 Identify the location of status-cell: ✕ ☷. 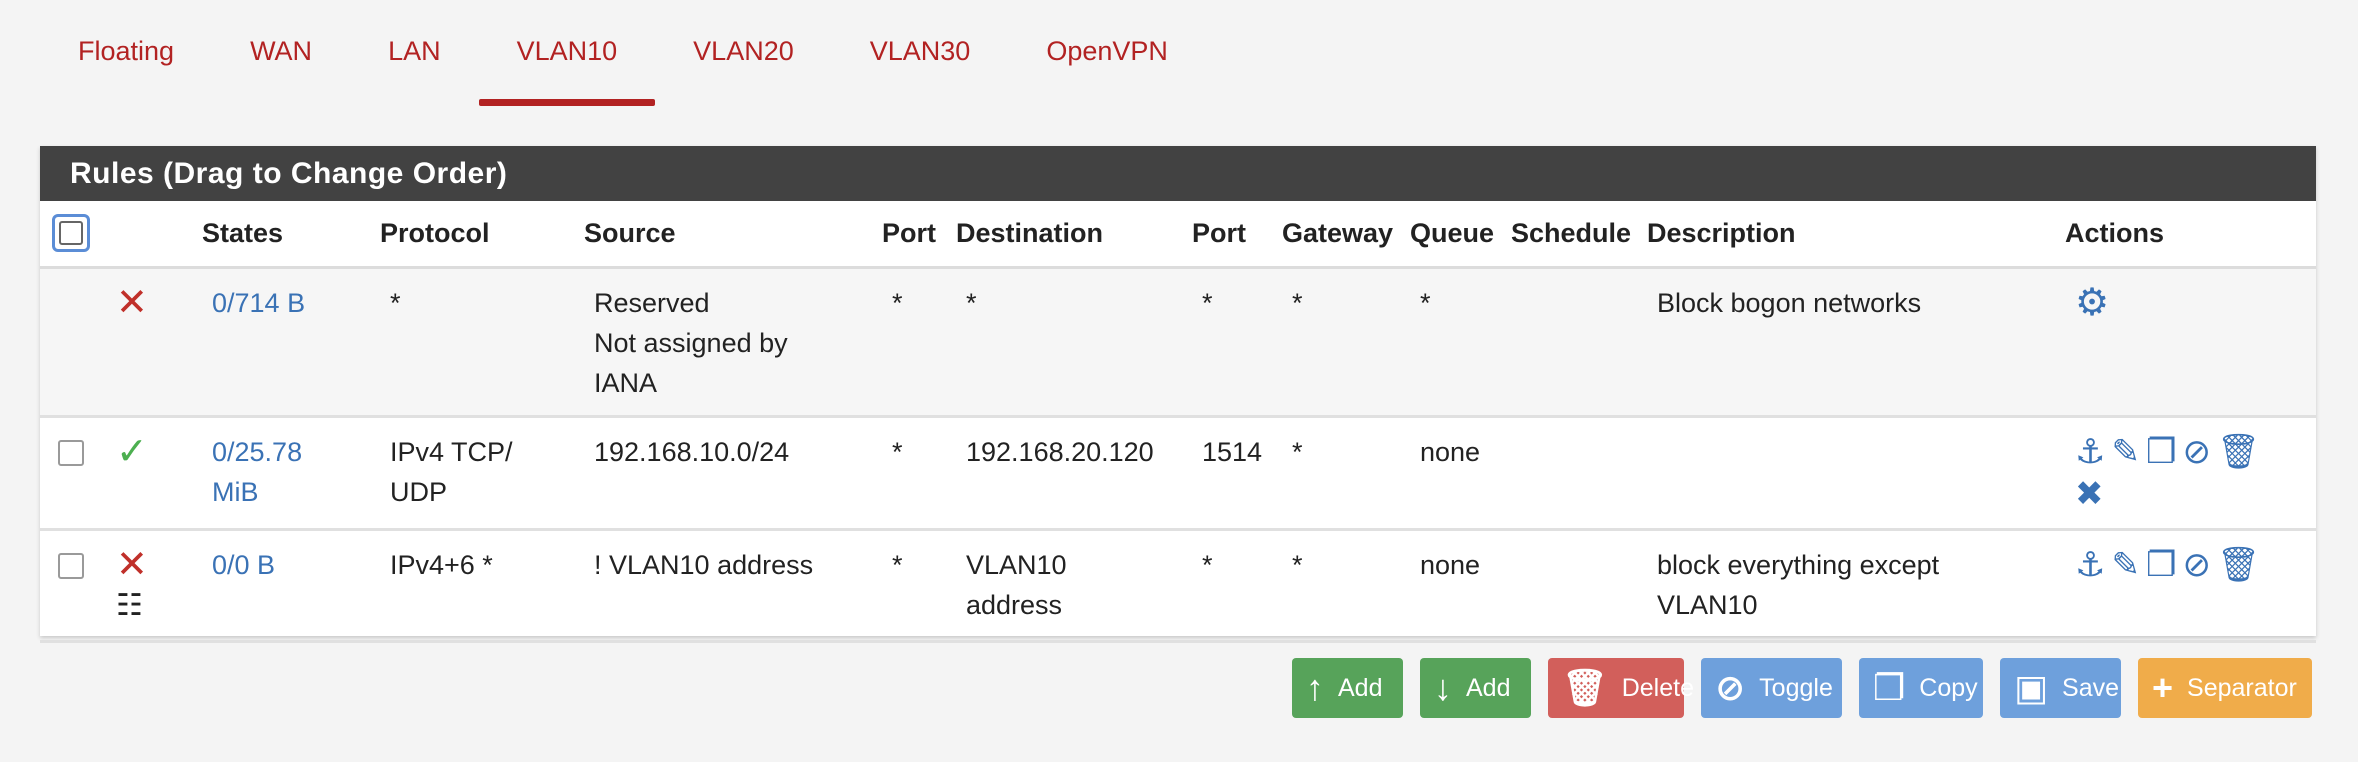
(146, 586).